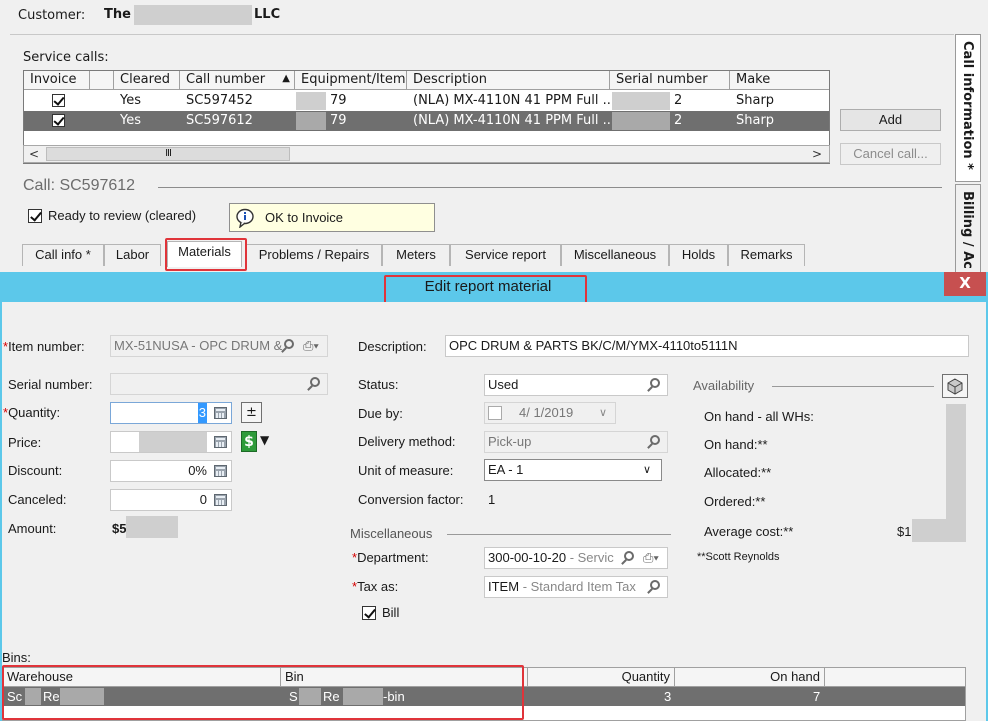 The image size is (988, 721). What do you see at coordinates (508, 80) in the screenshot?
I see `col-description: Description` at bounding box center [508, 80].